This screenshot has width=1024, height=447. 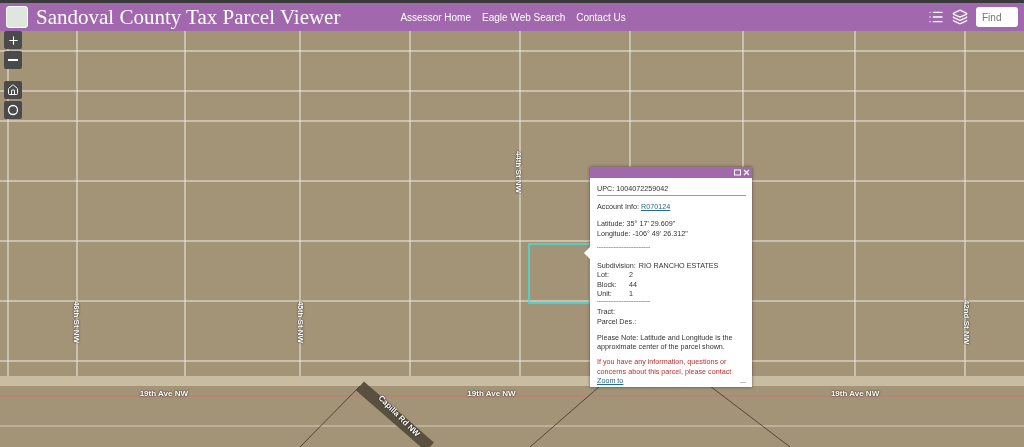 What do you see at coordinates (601, 17) in the screenshot?
I see `nav-link: Contact Us` at bounding box center [601, 17].